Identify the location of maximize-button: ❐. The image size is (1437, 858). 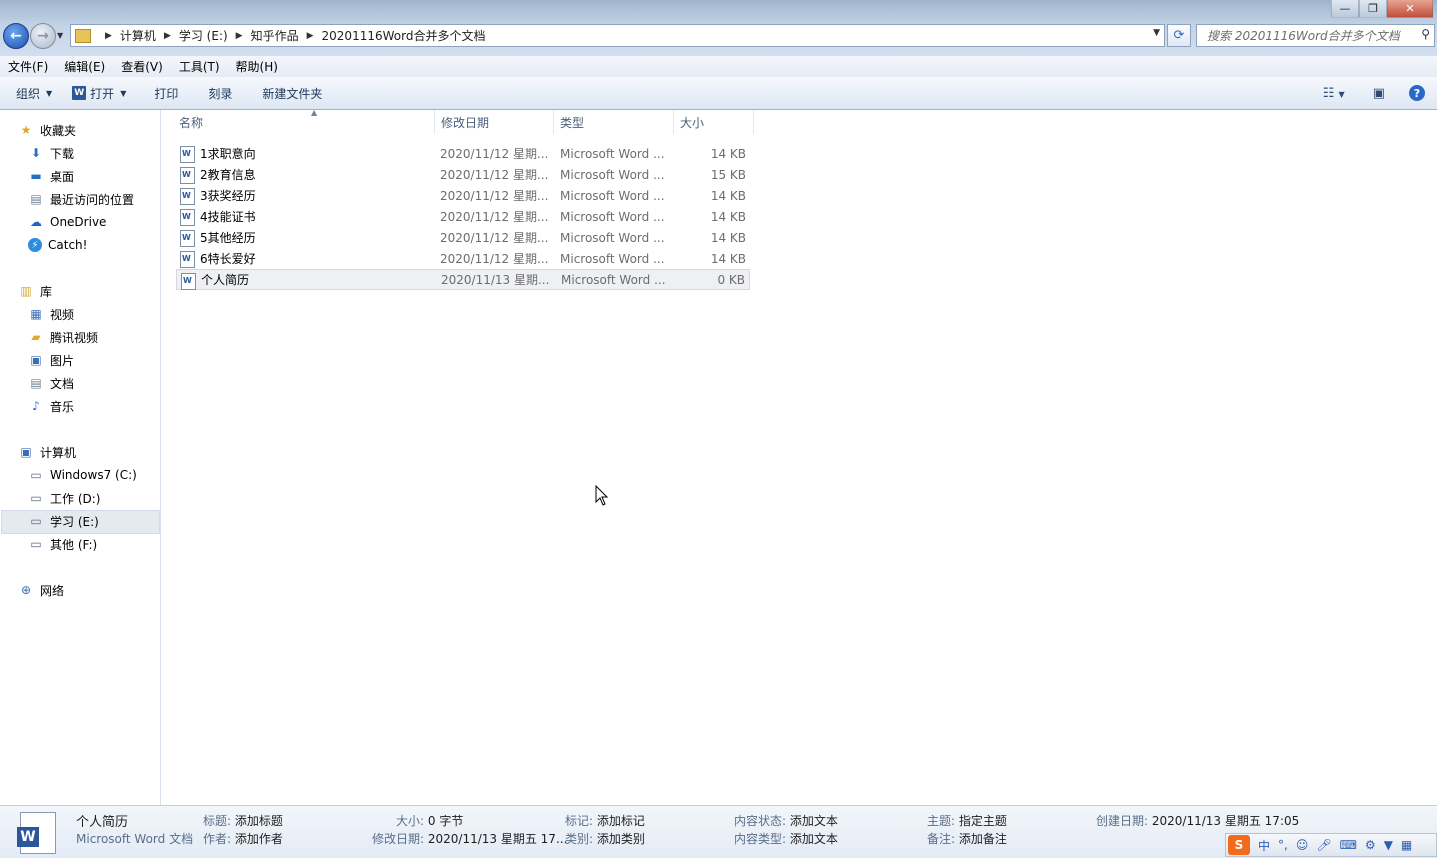
(1373, 9).